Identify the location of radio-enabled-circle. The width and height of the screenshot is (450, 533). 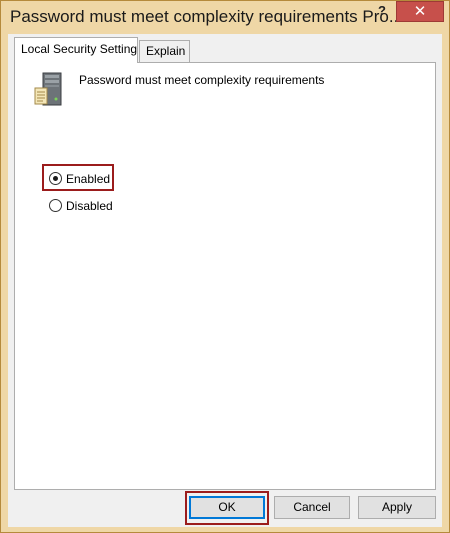
(55, 178).